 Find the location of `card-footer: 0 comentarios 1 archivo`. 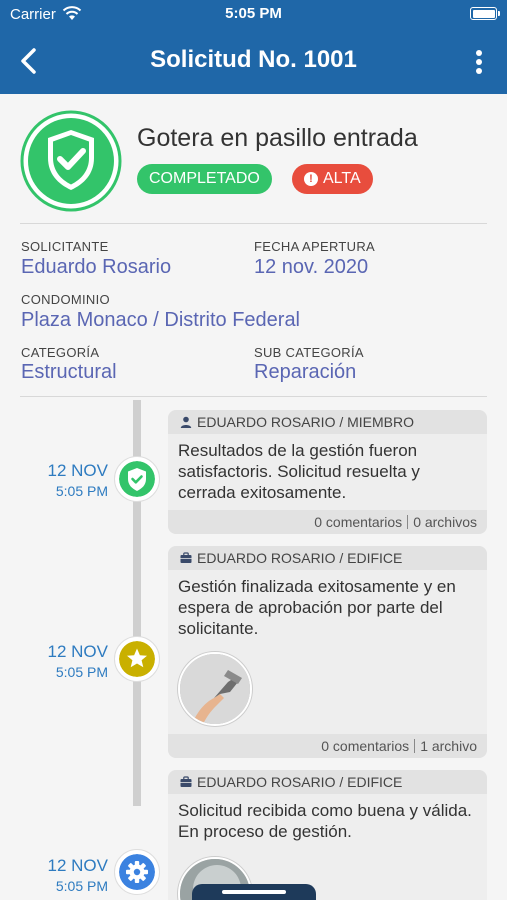

card-footer: 0 comentarios 1 archivo is located at coordinates (327, 746).